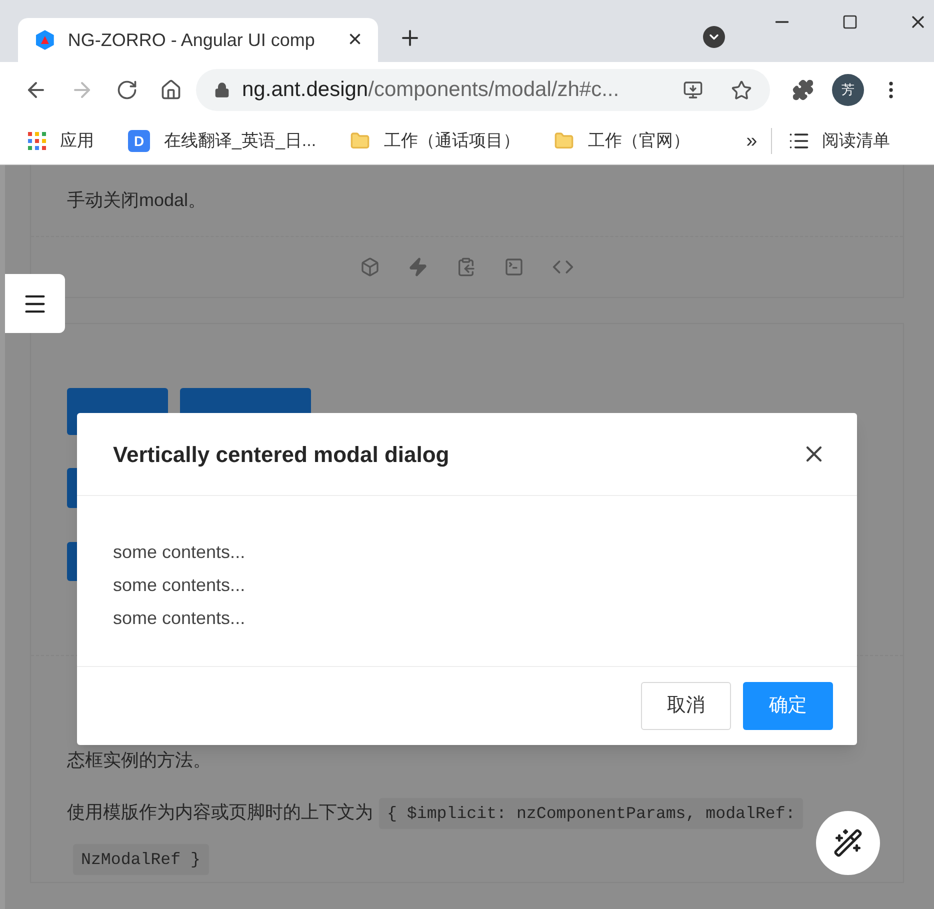 The image size is (934, 909). What do you see at coordinates (850, 22) in the screenshot?
I see `maximize-icon` at bounding box center [850, 22].